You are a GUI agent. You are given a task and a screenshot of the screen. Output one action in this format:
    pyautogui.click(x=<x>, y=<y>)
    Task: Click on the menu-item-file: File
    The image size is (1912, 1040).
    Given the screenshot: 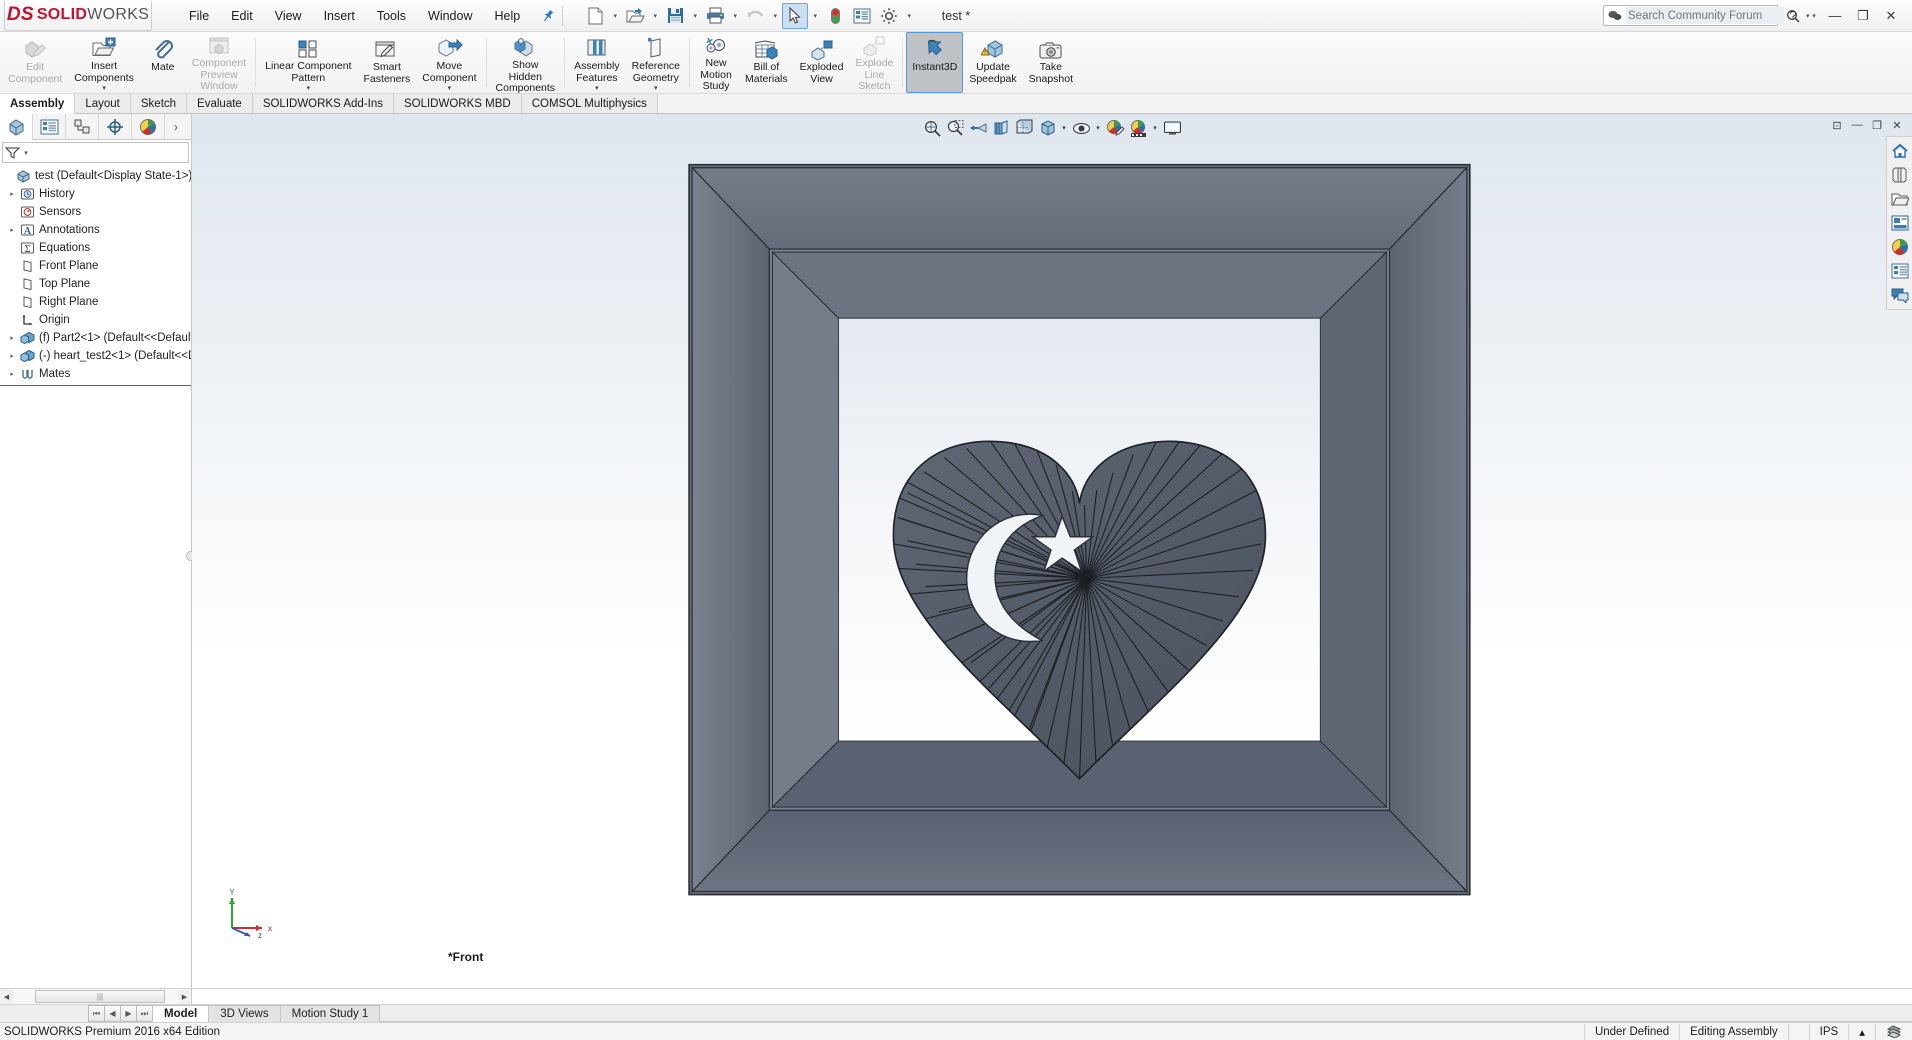 What is the action you would take?
    pyautogui.click(x=199, y=16)
    